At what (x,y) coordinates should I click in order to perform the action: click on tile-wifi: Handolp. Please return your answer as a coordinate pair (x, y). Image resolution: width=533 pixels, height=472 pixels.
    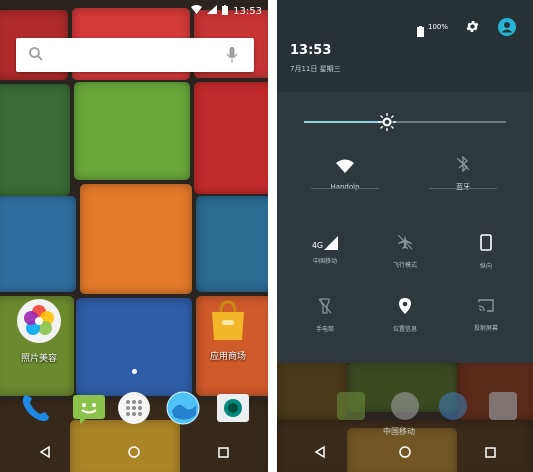
    Looking at the image, I should click on (345, 174).